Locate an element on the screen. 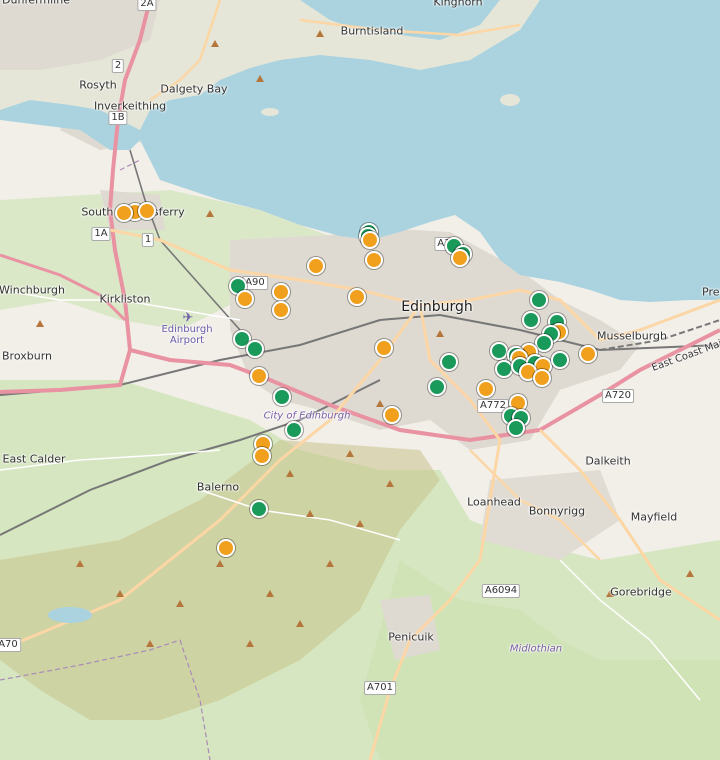  place-label-broxburn: Broxburn is located at coordinates (27, 356).